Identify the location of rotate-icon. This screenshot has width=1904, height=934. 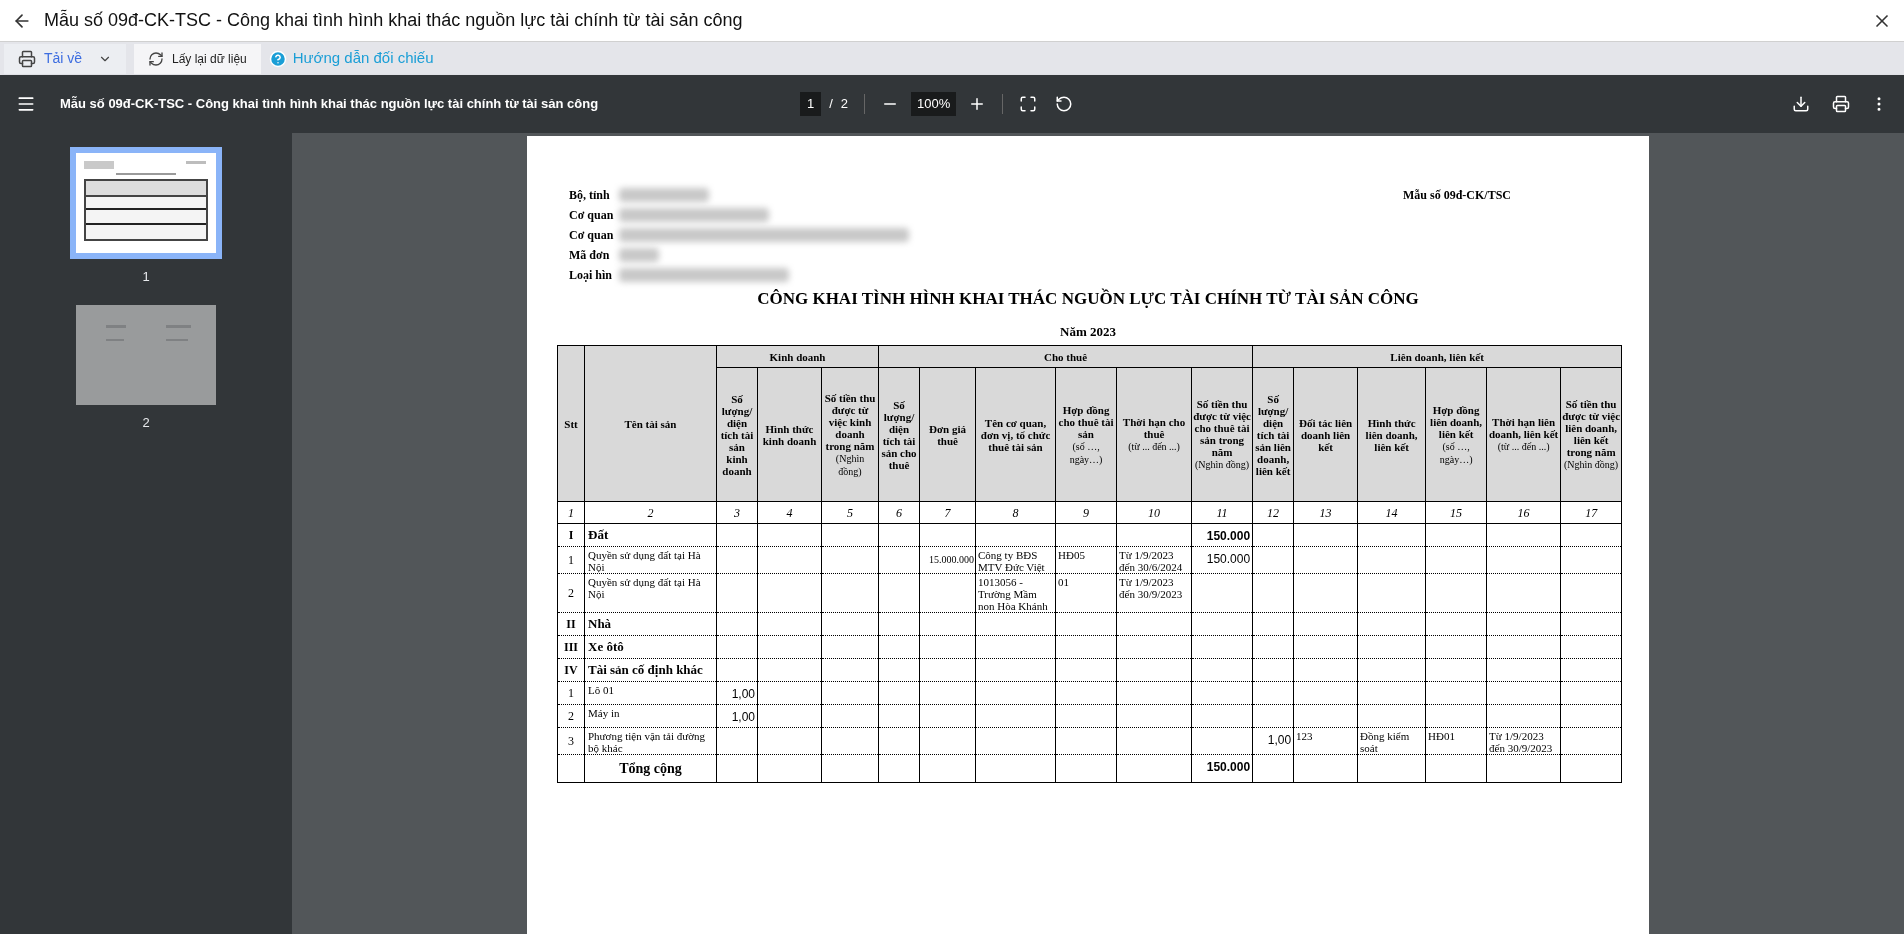
(1064, 104).